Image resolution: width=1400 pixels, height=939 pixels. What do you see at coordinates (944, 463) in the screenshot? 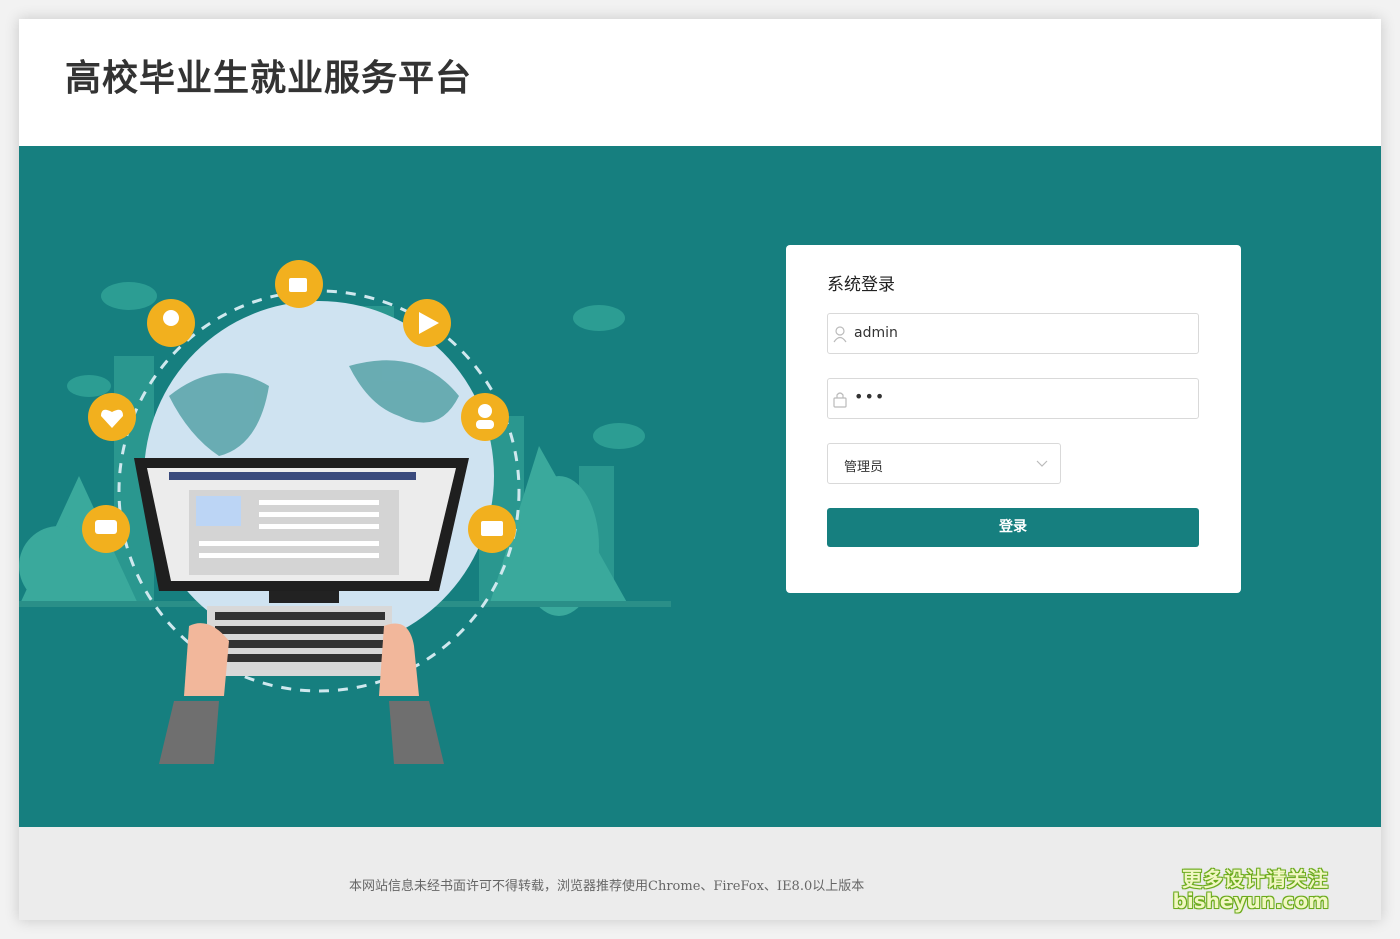
I see `role-select: 管理员` at bounding box center [944, 463].